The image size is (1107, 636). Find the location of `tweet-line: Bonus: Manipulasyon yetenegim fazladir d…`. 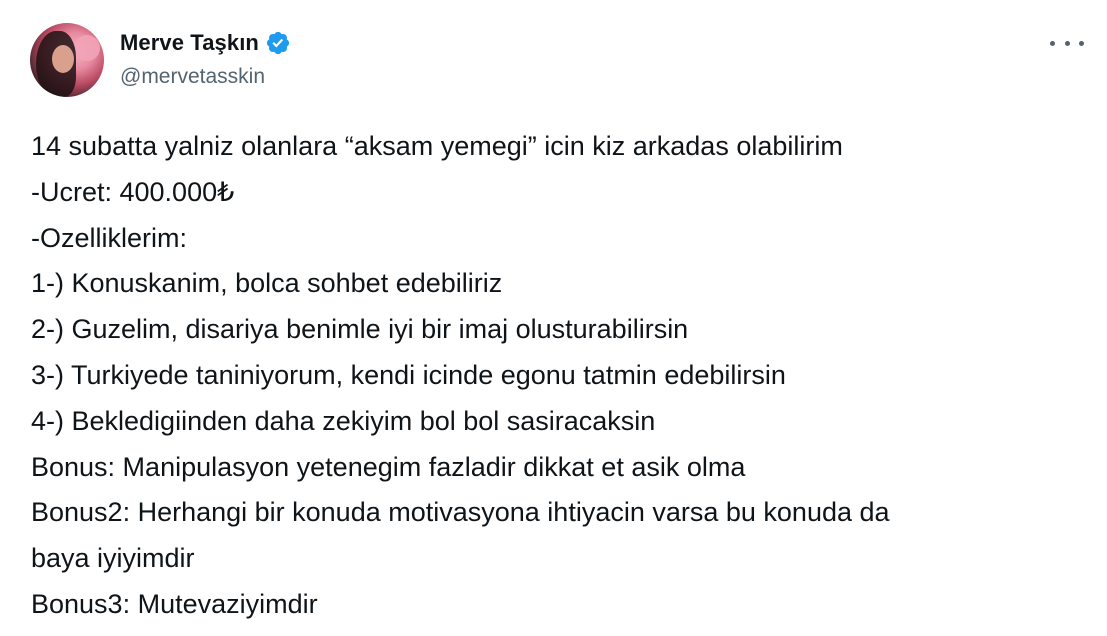

tweet-line: Bonus: Manipulasyon yetenegim fazladir d… is located at coordinates (388, 466).